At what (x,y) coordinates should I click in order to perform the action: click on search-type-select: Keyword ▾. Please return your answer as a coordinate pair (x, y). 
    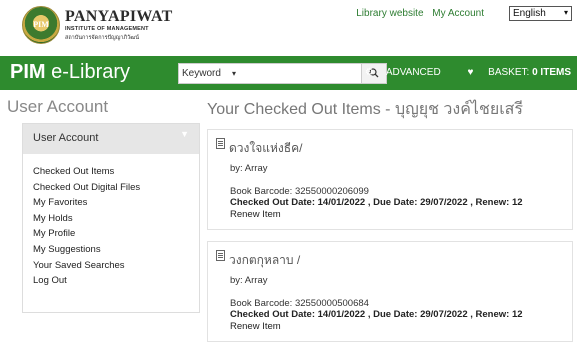
    Looking at the image, I should click on (212, 73).